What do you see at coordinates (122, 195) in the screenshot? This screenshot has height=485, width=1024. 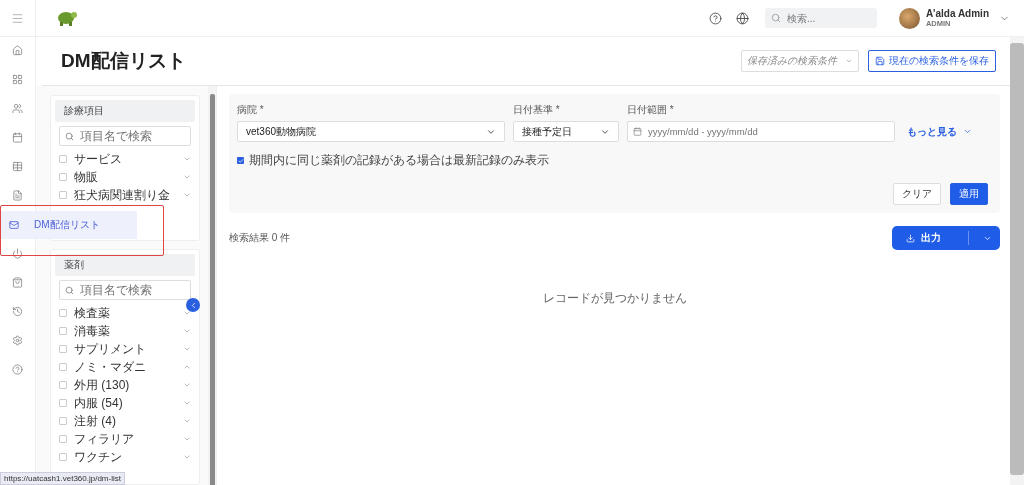 I see `filter-item-label: 狂犬病関連割り金` at bounding box center [122, 195].